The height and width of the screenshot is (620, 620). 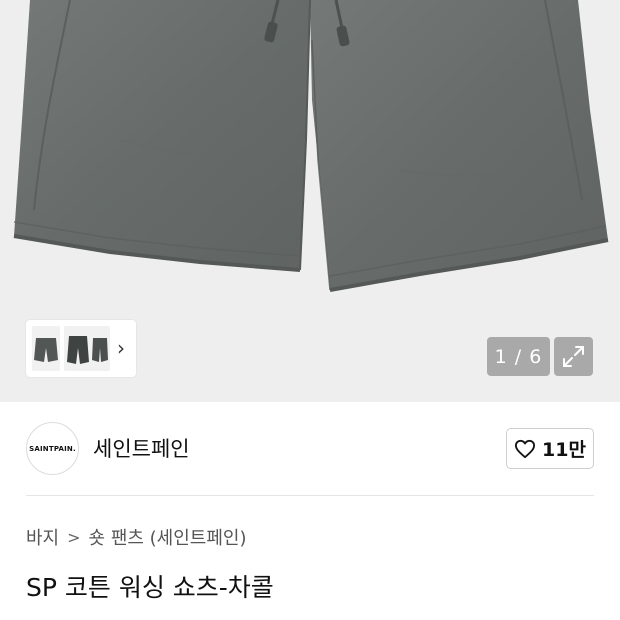 I want to click on breadcrumb-item-subcategory: 숏 팬츠 (세인트페인), so click(x=168, y=537).